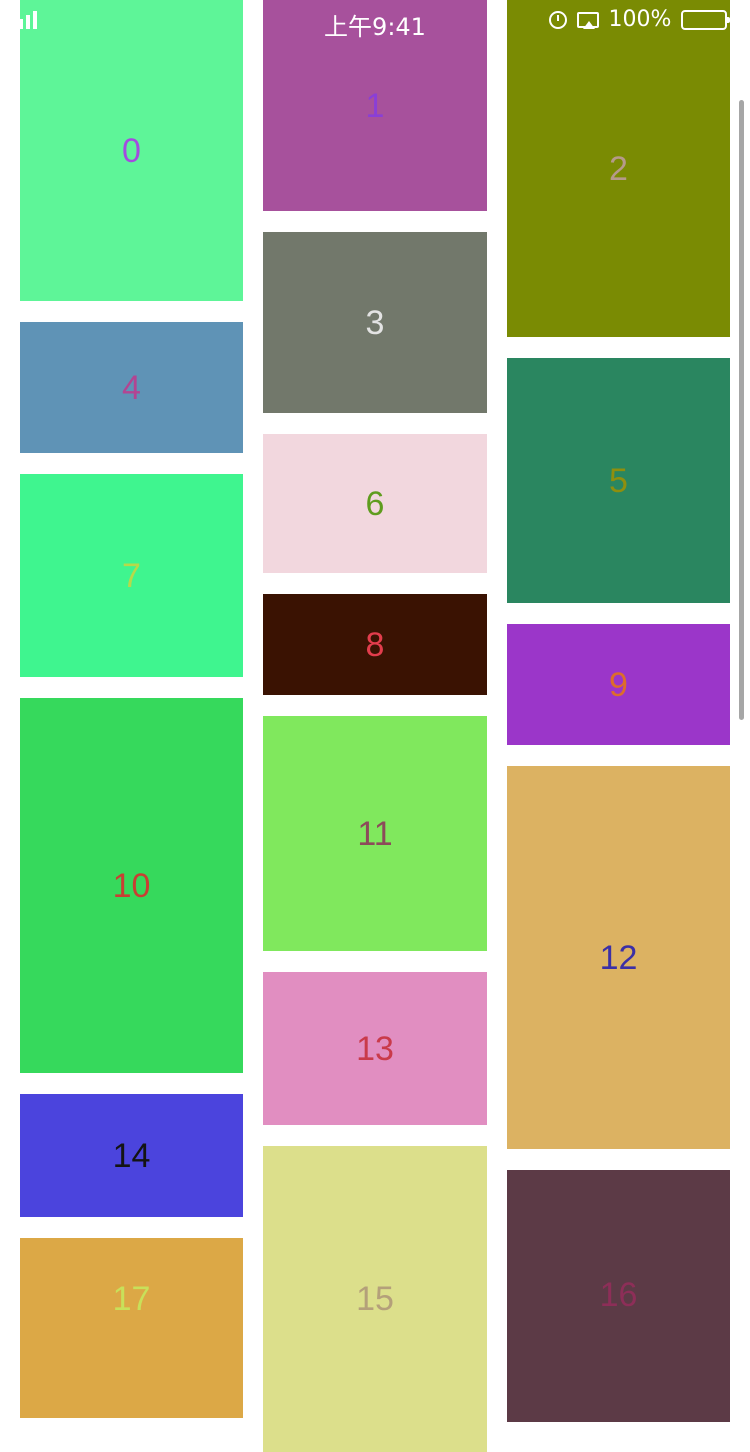 The height and width of the screenshot is (1452, 750). What do you see at coordinates (131, 1299) in the screenshot?
I see `cell-label: 17` at bounding box center [131, 1299].